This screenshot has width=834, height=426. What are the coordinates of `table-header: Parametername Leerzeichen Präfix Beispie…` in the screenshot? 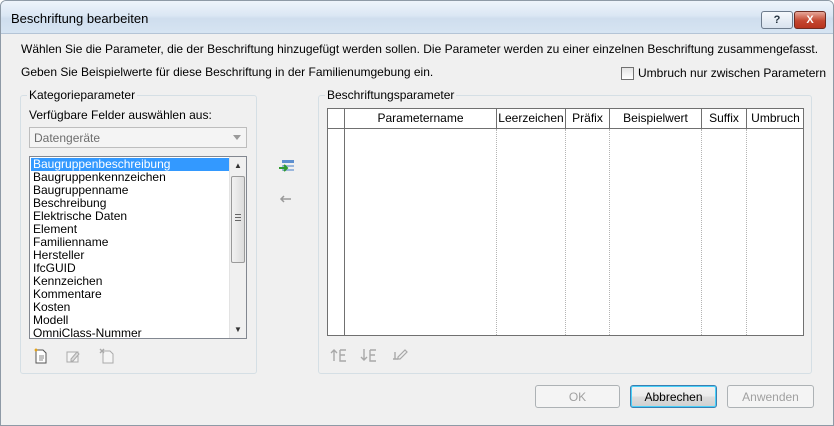 It's located at (565, 119).